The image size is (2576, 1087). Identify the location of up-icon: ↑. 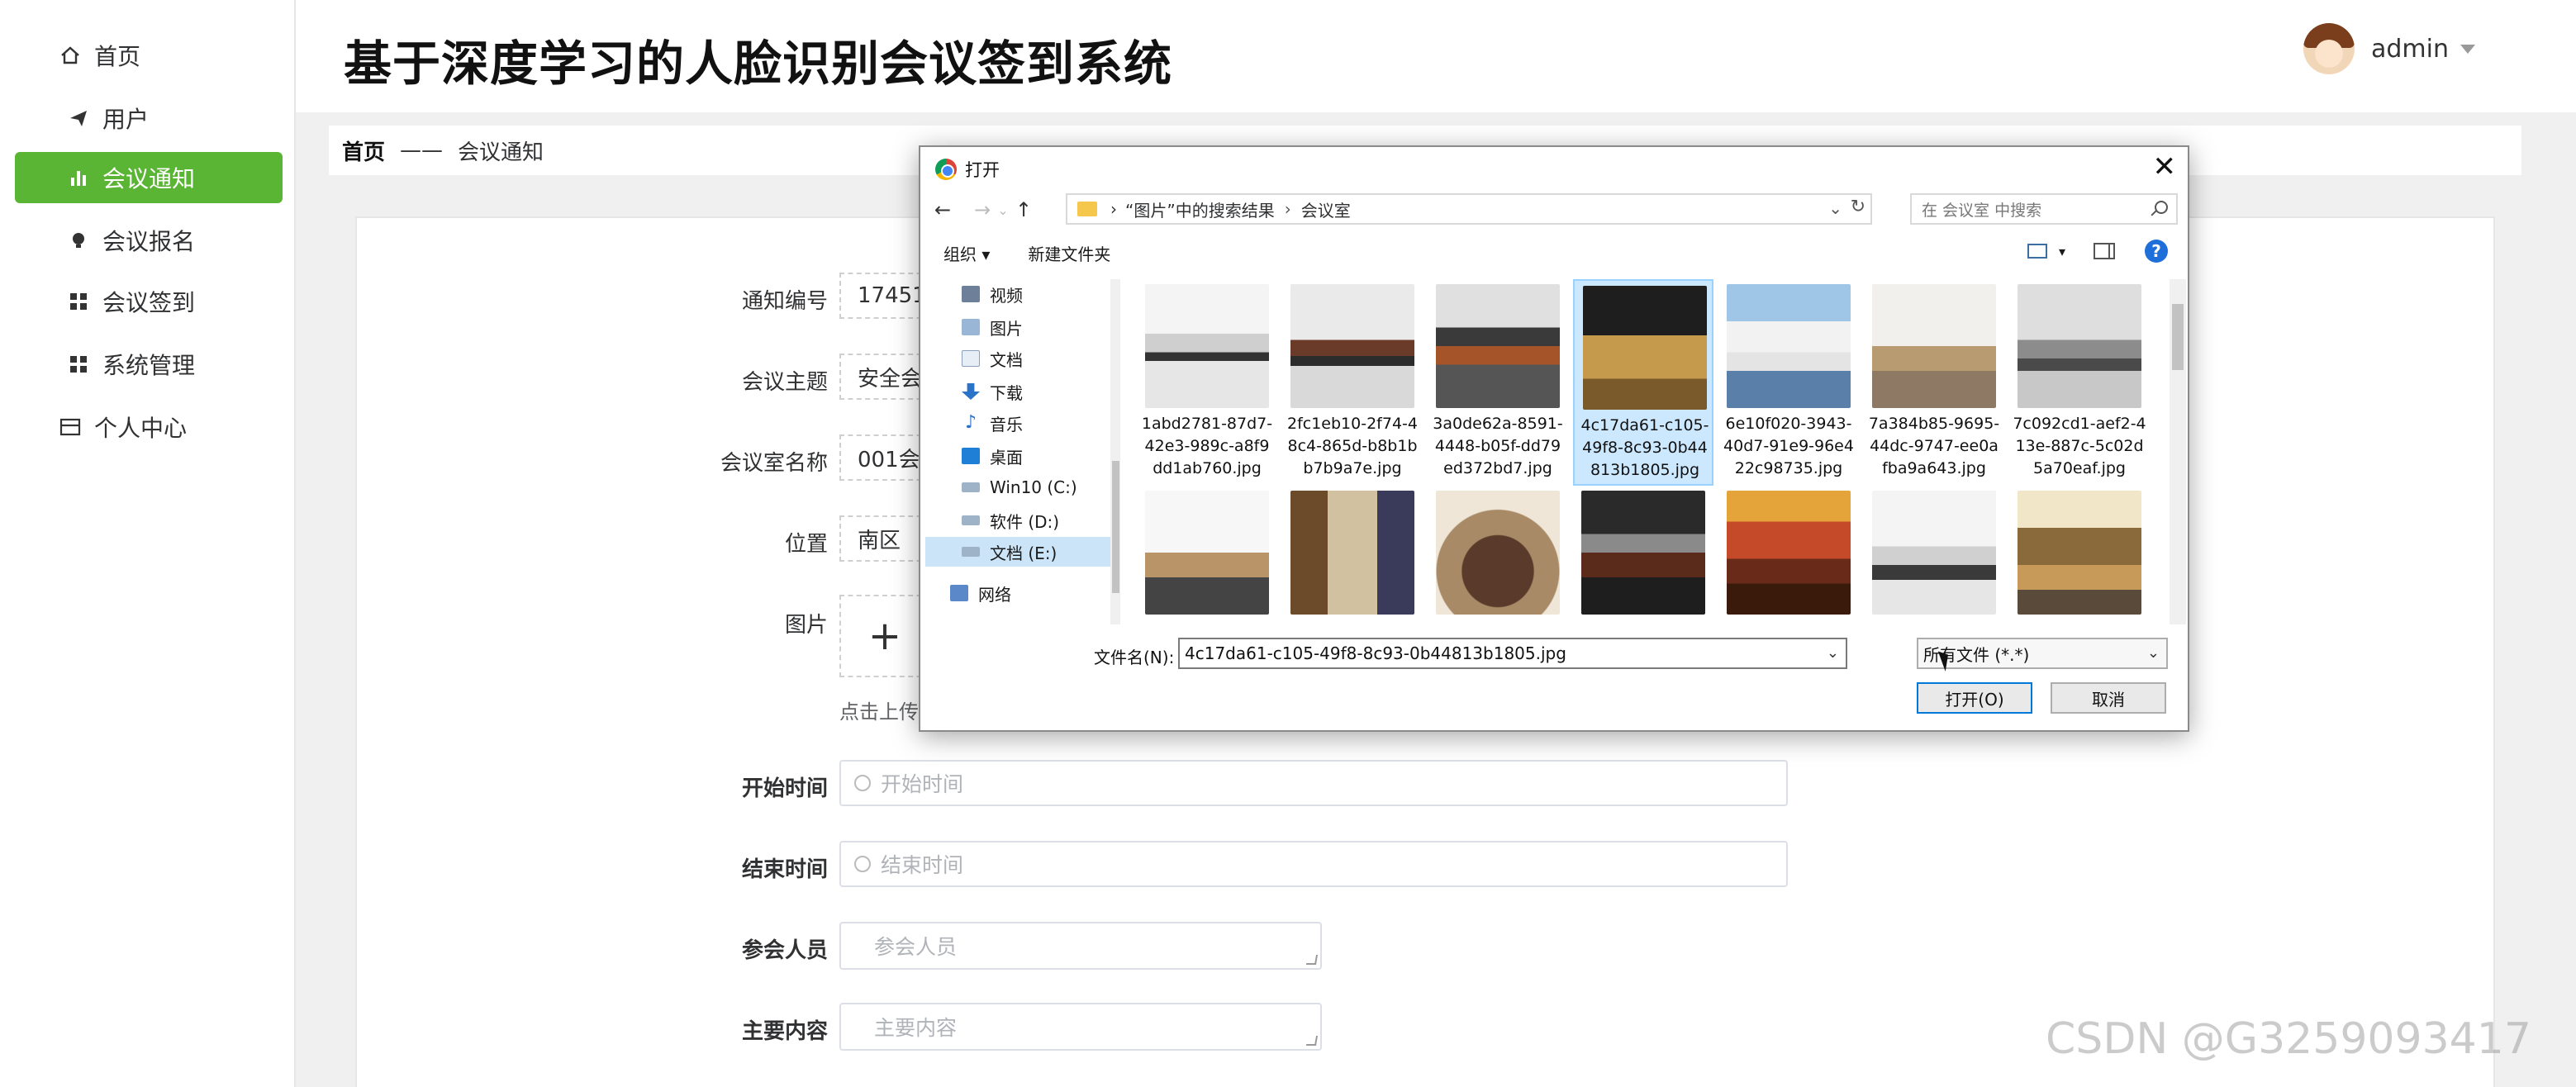
(1023, 209).